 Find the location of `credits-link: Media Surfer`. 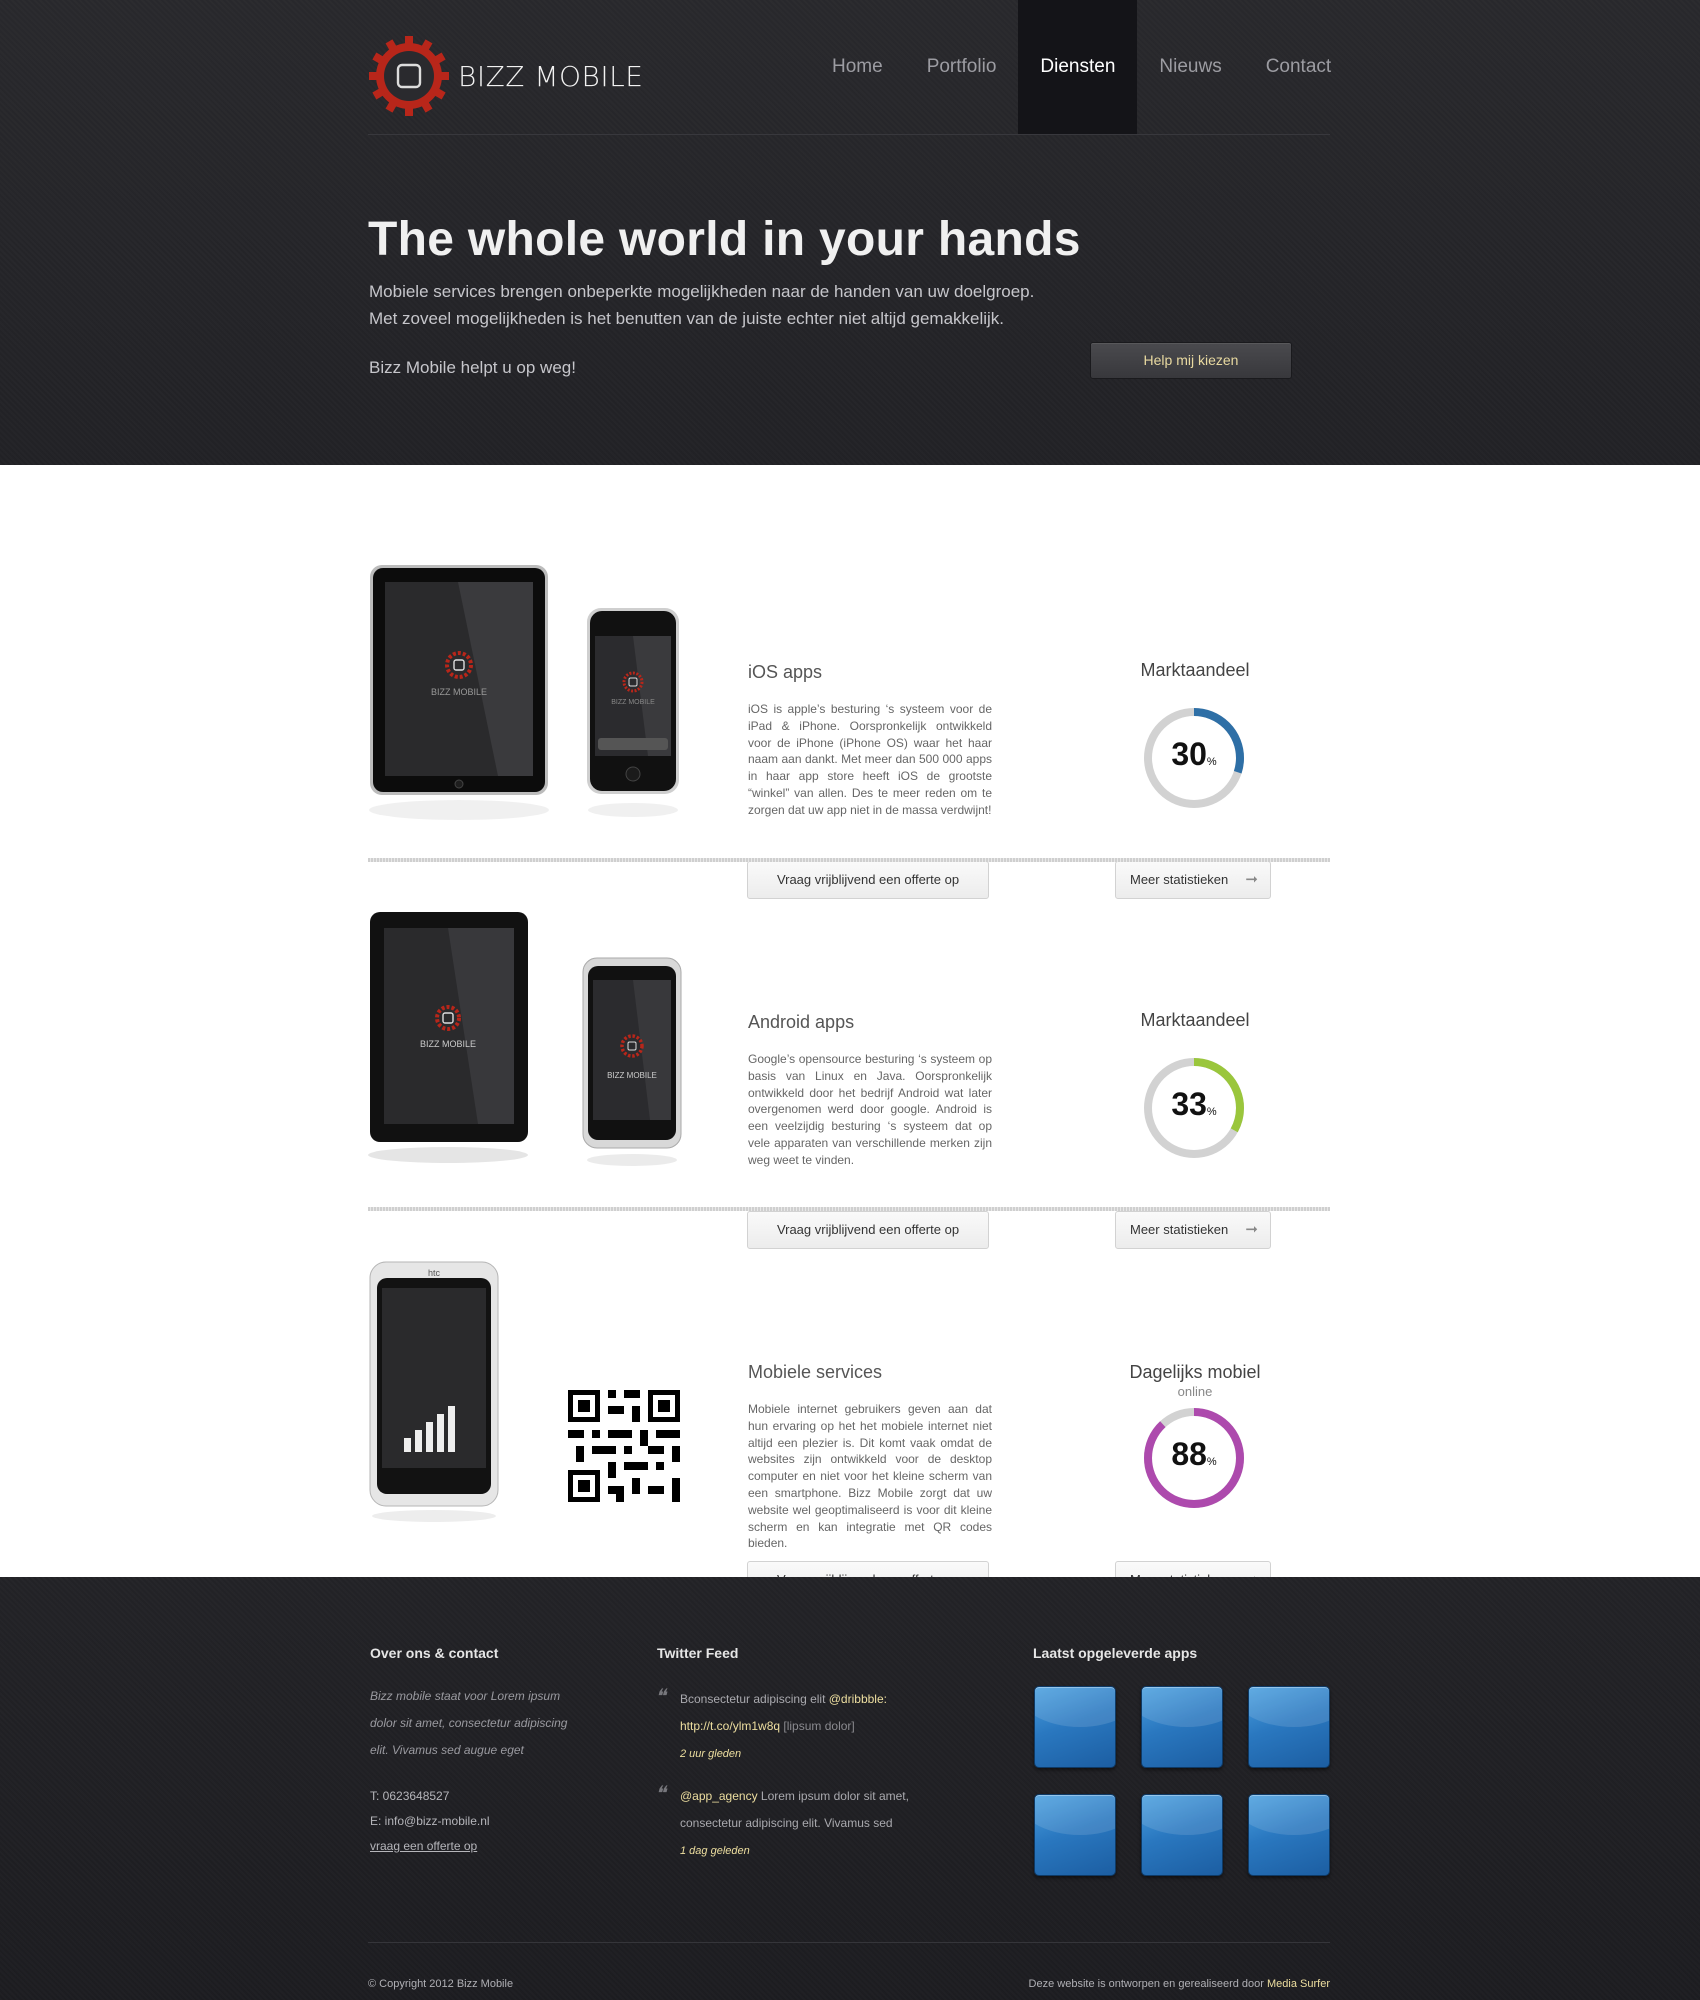

credits-link: Media Surfer is located at coordinates (1298, 1984).